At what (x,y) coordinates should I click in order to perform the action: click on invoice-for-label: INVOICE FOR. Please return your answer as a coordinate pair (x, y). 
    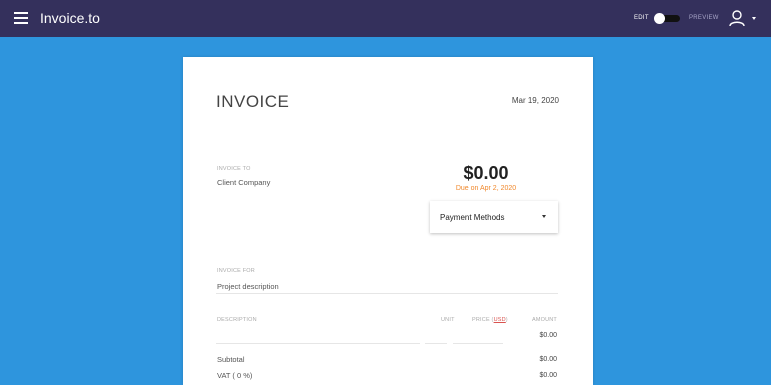
    Looking at the image, I should click on (236, 271).